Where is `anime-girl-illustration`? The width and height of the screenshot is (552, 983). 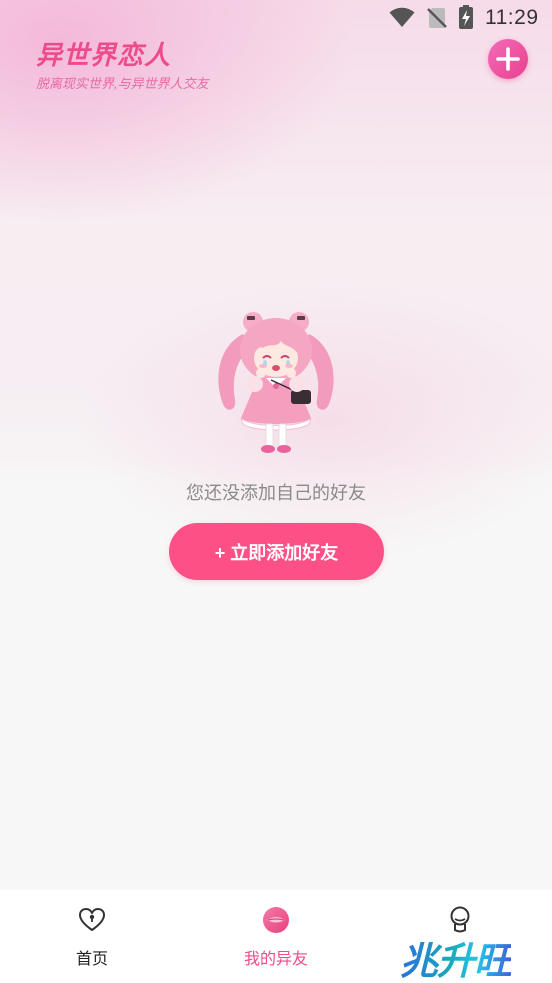
anime-girl-illustration is located at coordinates (276, 384).